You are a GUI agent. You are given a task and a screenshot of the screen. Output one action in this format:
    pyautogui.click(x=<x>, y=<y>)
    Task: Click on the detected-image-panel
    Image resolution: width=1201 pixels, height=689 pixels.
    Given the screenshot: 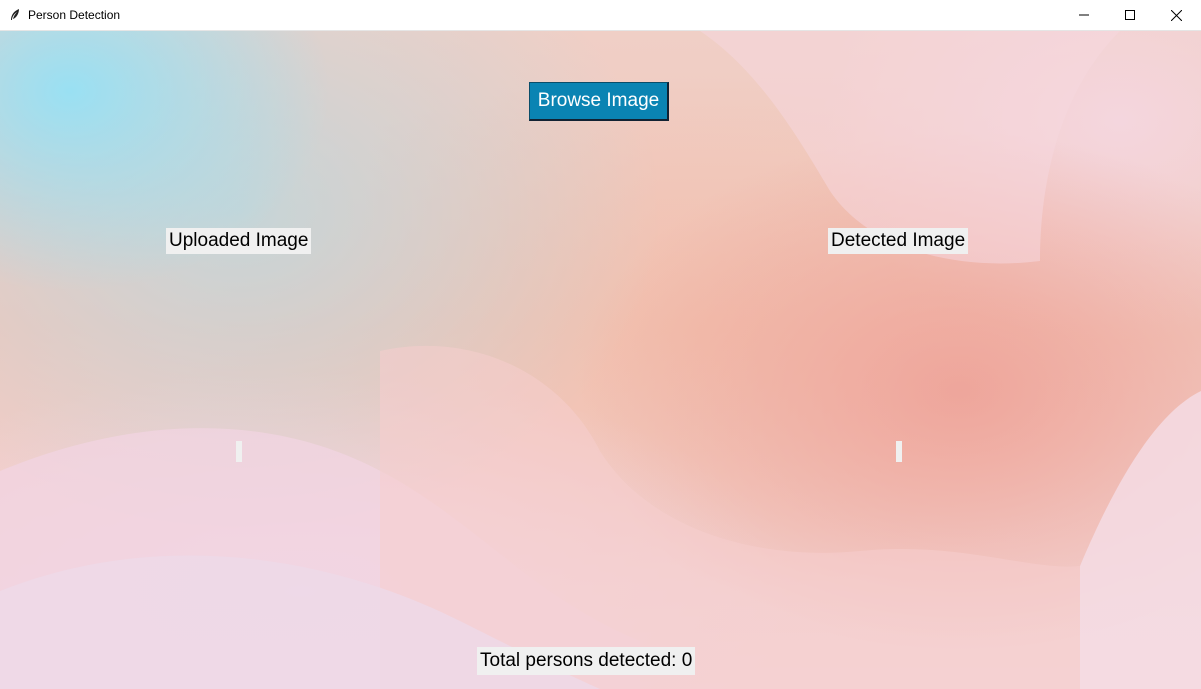 What is the action you would take?
    pyautogui.click(x=899, y=451)
    